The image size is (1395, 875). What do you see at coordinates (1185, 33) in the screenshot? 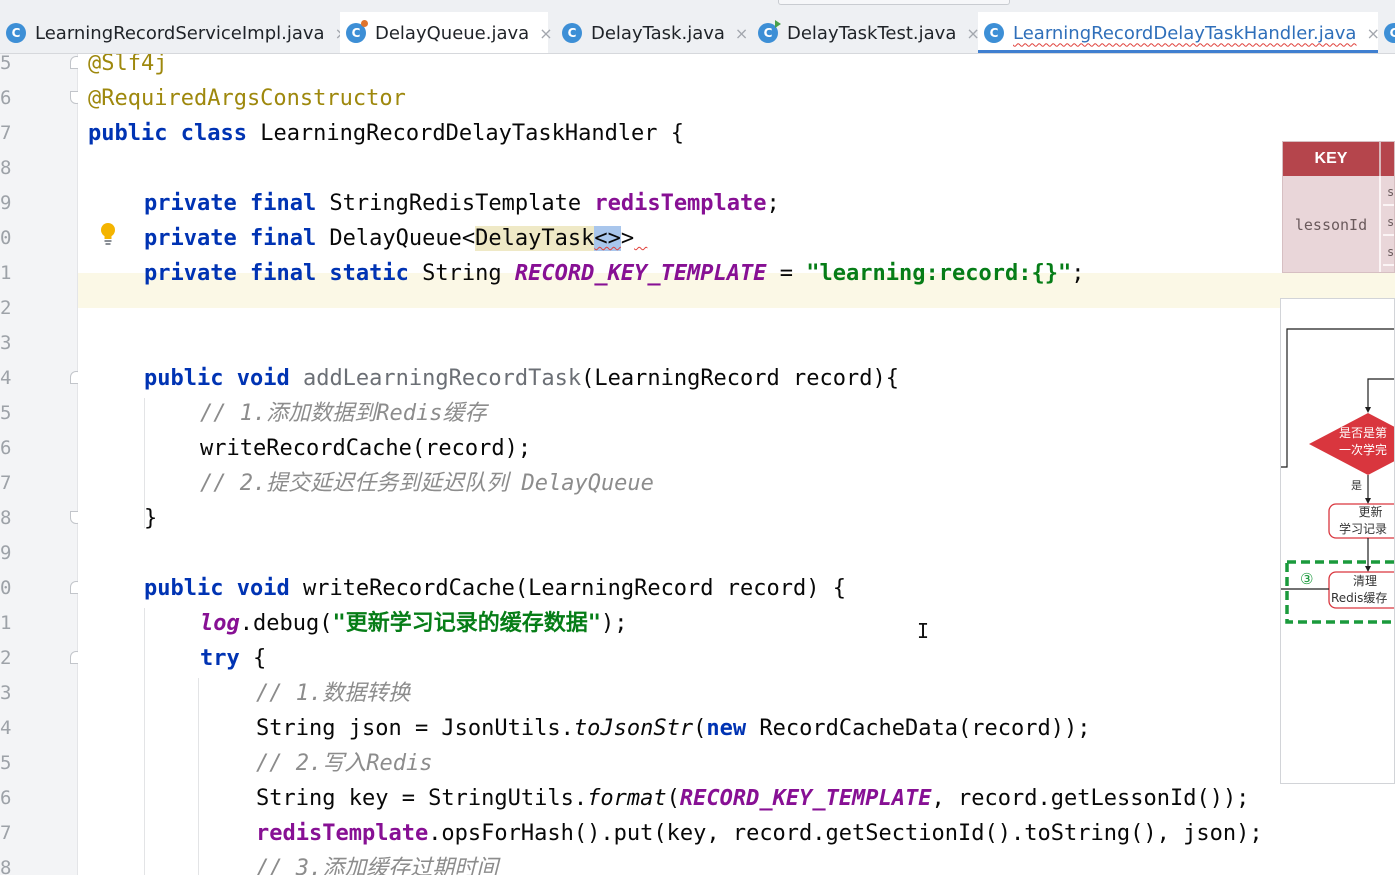
I see `tab-label: LearningRecordDelayTaskHandler.java` at bounding box center [1185, 33].